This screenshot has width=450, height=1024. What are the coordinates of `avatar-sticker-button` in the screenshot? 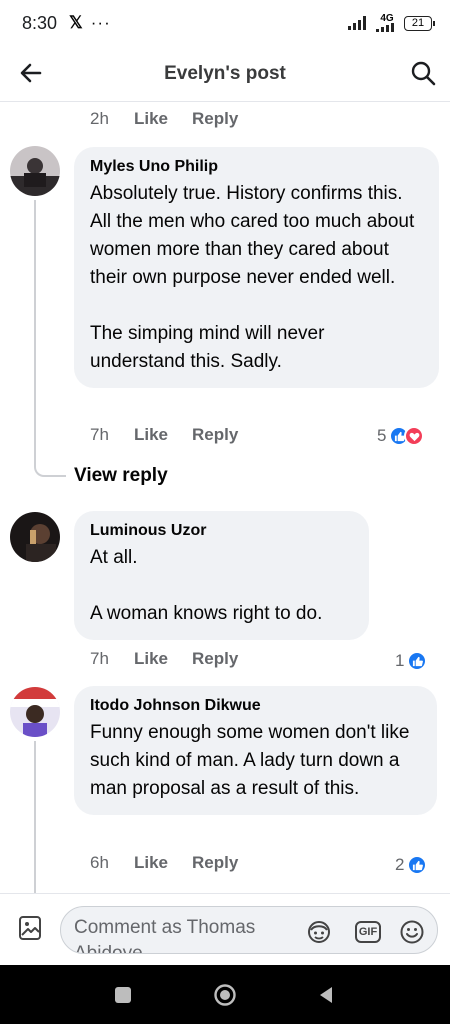 It's located at (319, 932).